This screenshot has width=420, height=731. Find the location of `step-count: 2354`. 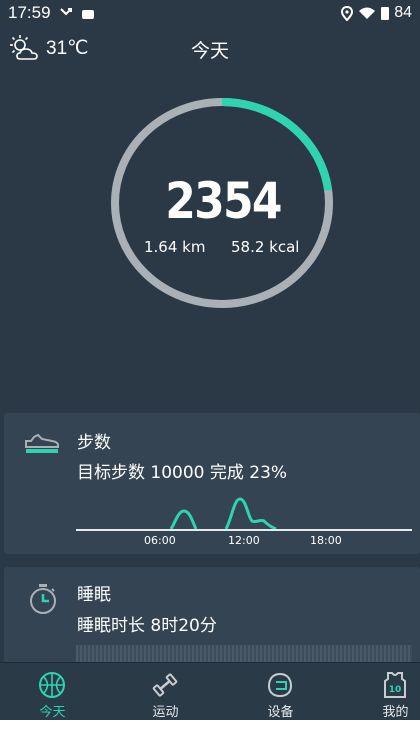

step-count: 2354 is located at coordinates (223, 201).